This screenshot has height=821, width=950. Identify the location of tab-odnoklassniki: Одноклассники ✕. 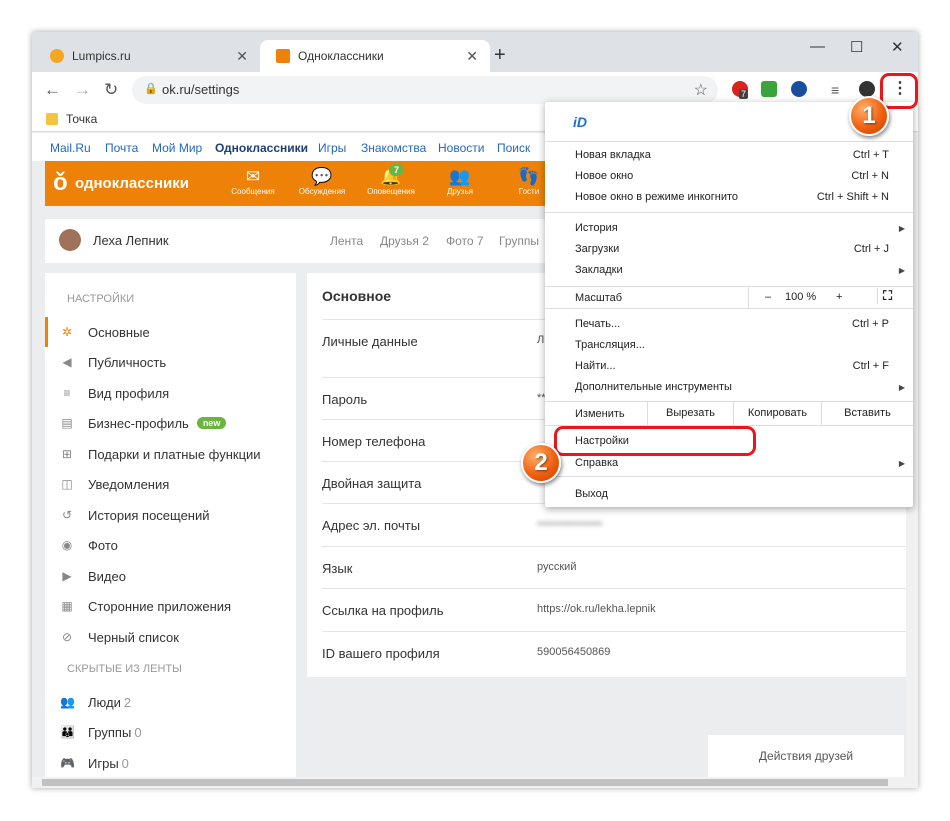
(375, 56).